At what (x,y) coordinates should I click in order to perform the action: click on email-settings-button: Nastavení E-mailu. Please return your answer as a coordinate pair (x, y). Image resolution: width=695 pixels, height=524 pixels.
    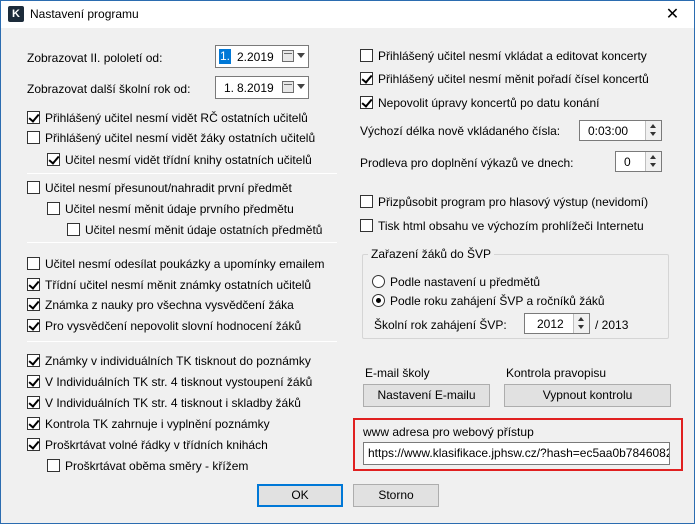
    Looking at the image, I should click on (426, 395).